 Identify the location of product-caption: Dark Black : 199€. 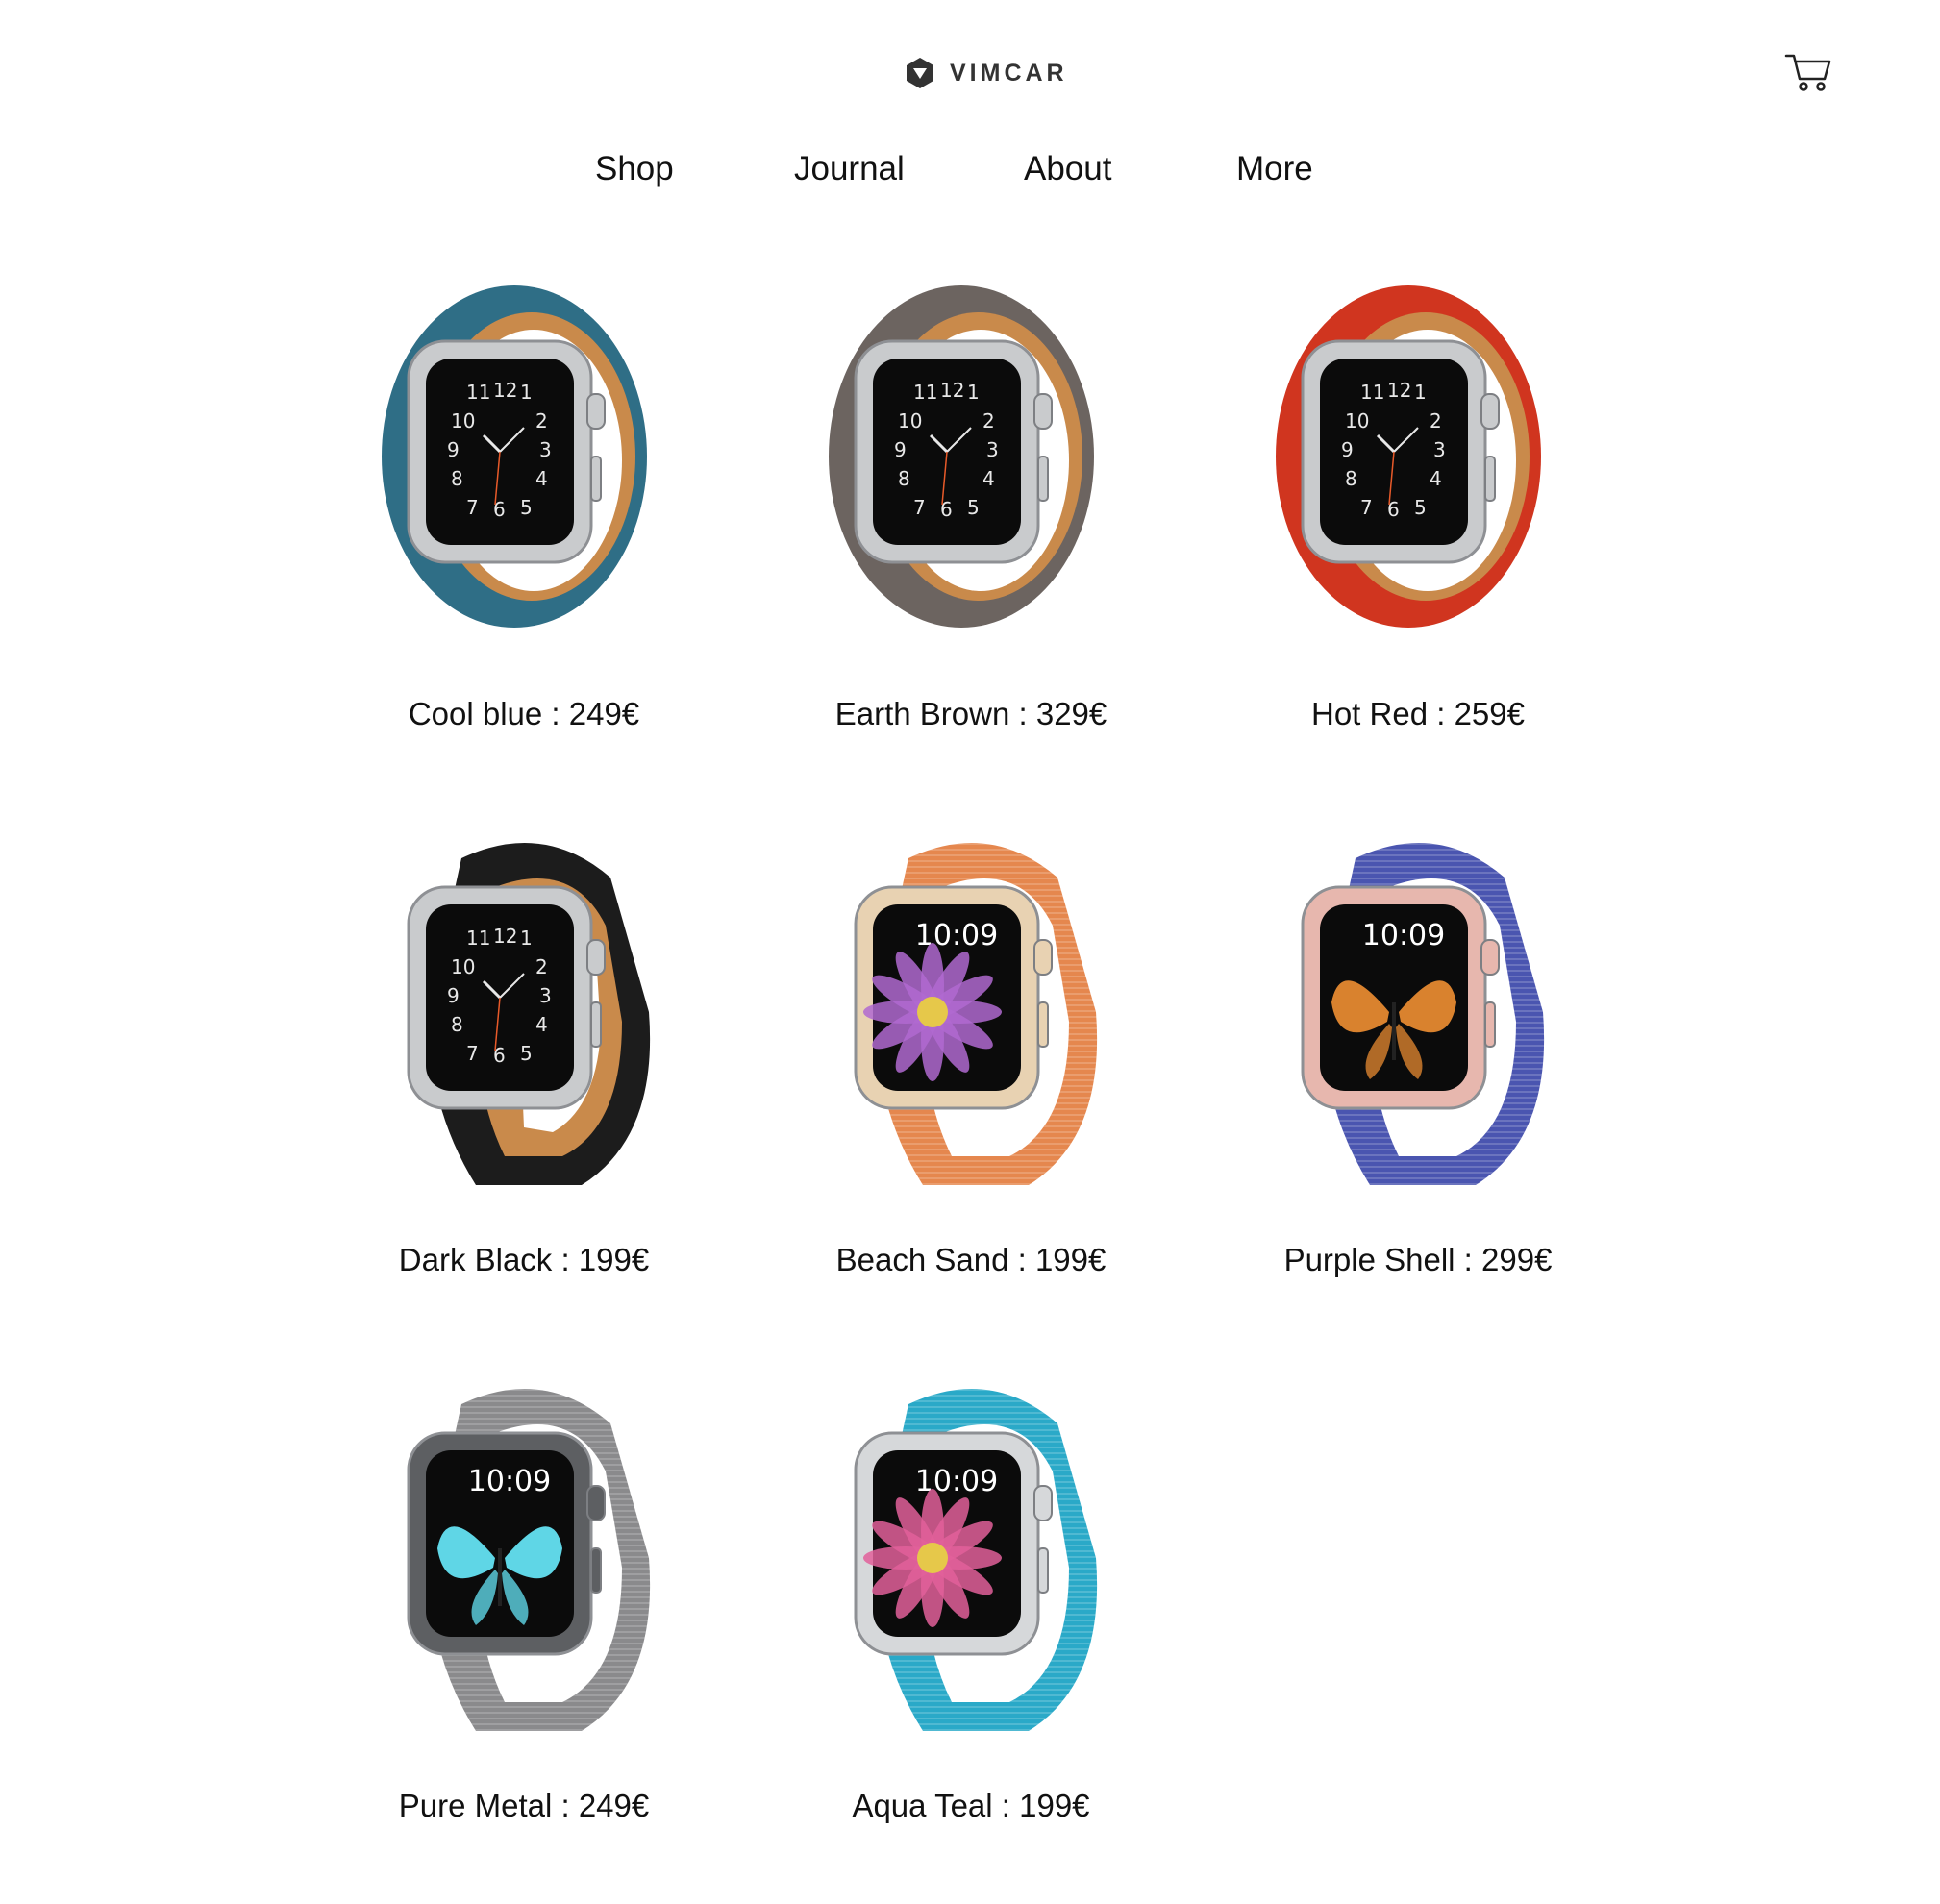
(524, 1260).